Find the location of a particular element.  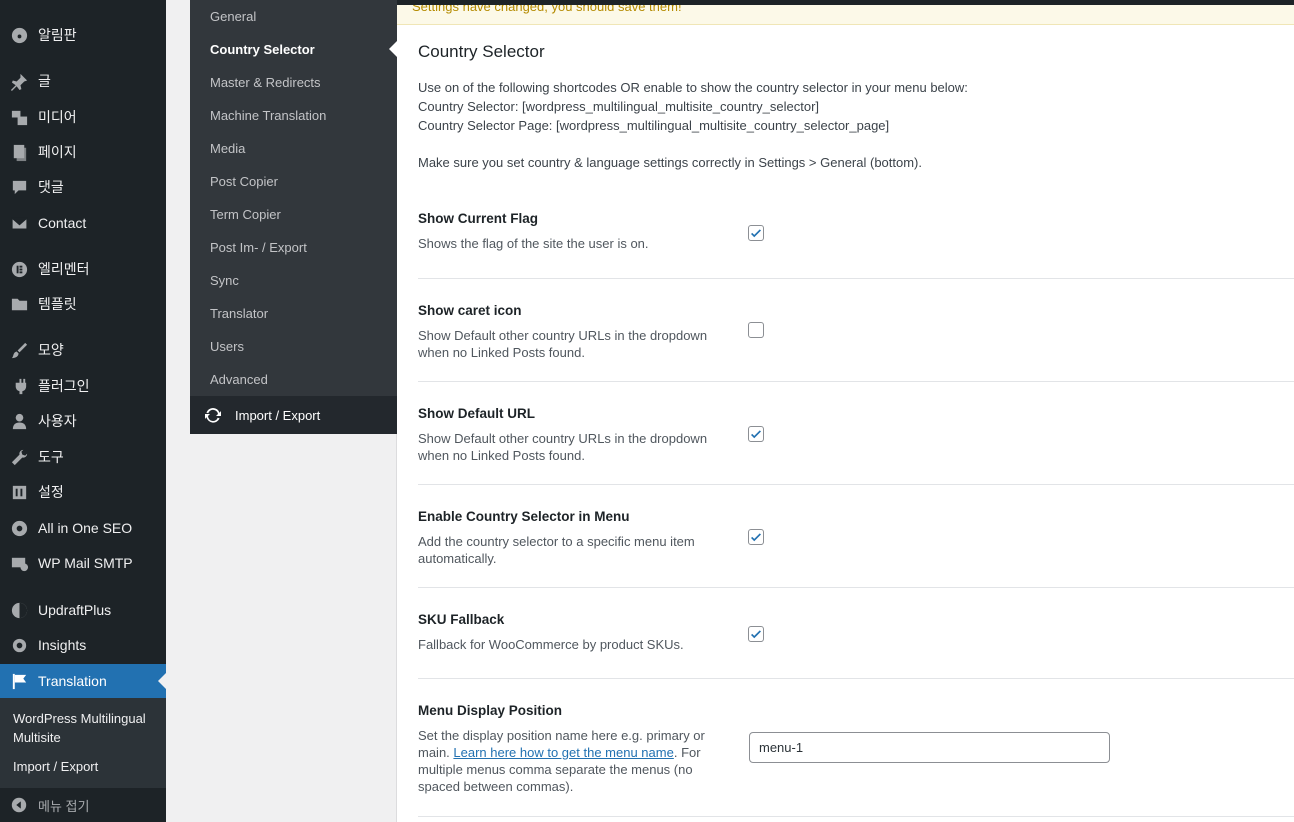

option-label: Show Default URL is located at coordinates (476, 413).